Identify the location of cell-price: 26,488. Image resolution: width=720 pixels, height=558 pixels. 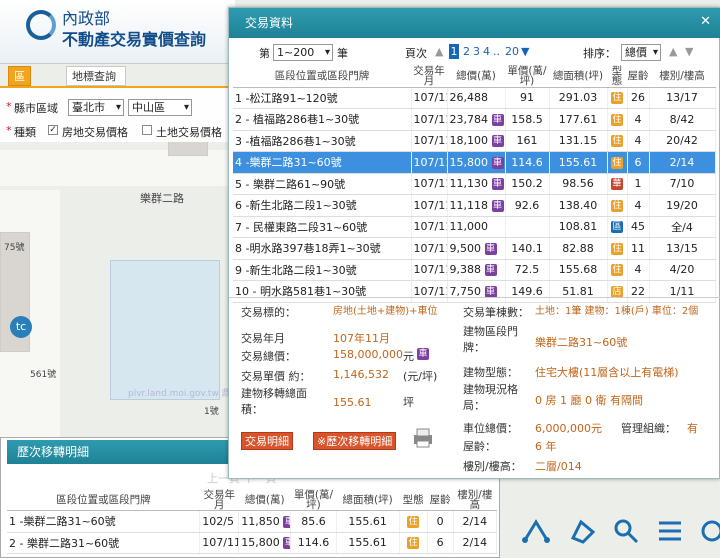
(476, 98).